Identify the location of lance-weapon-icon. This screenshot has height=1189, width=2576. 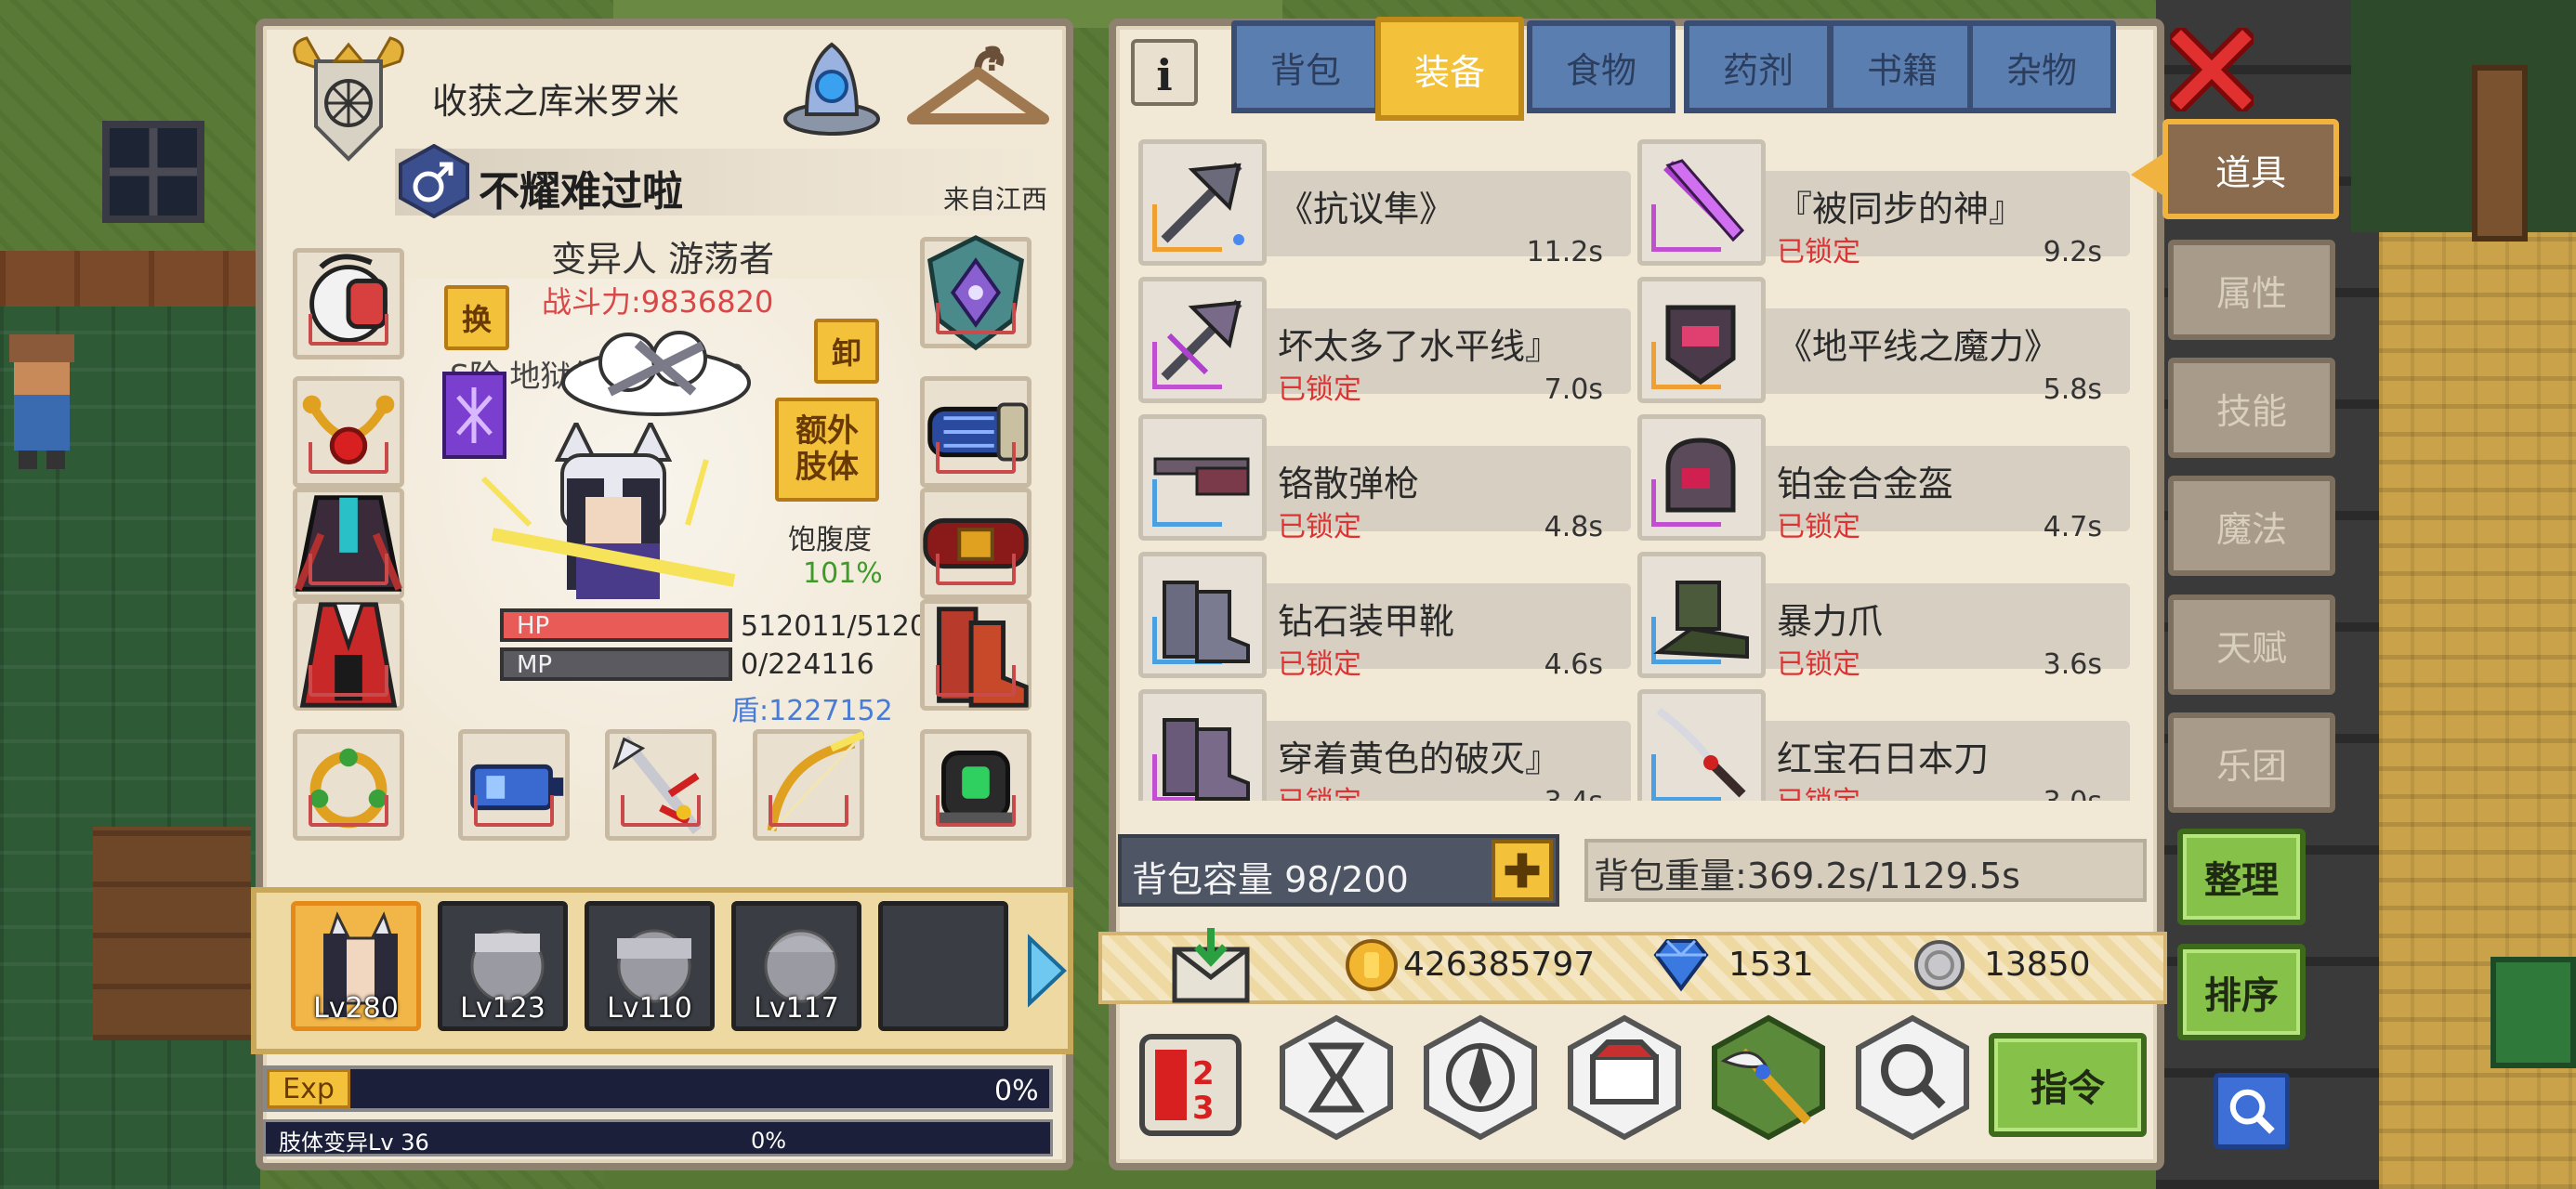
(657, 785).